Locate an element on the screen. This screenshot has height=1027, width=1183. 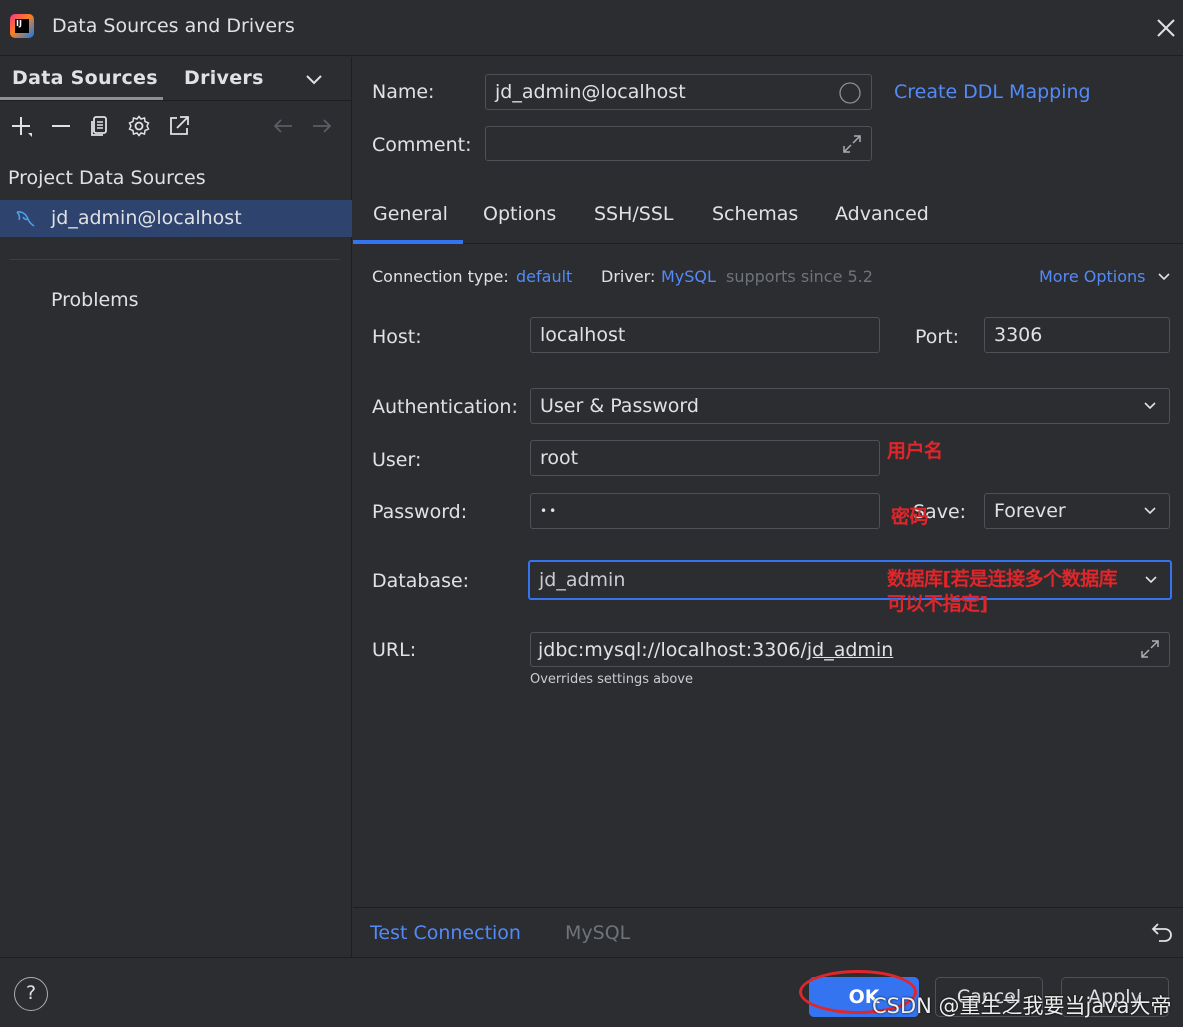
url-label: URL: is located at coordinates (394, 650).